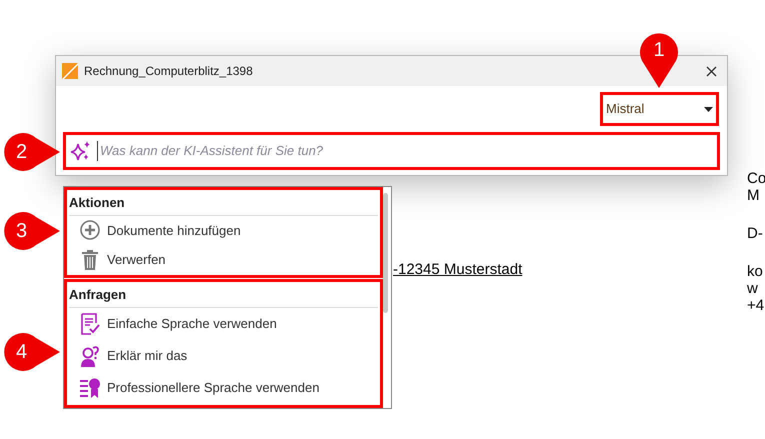 The image size is (765, 439). I want to click on trash-icon, so click(90, 260).